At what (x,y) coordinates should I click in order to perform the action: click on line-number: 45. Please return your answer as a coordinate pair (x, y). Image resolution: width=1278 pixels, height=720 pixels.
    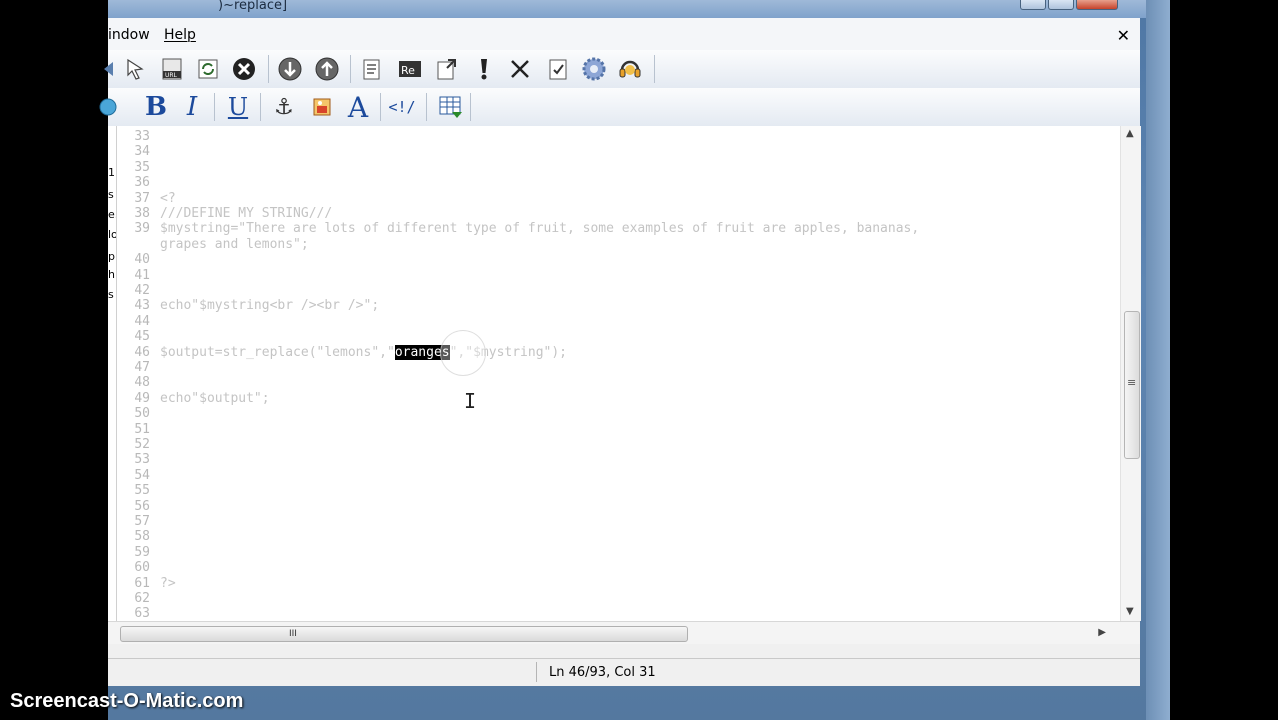
    Looking at the image, I should click on (142, 337).